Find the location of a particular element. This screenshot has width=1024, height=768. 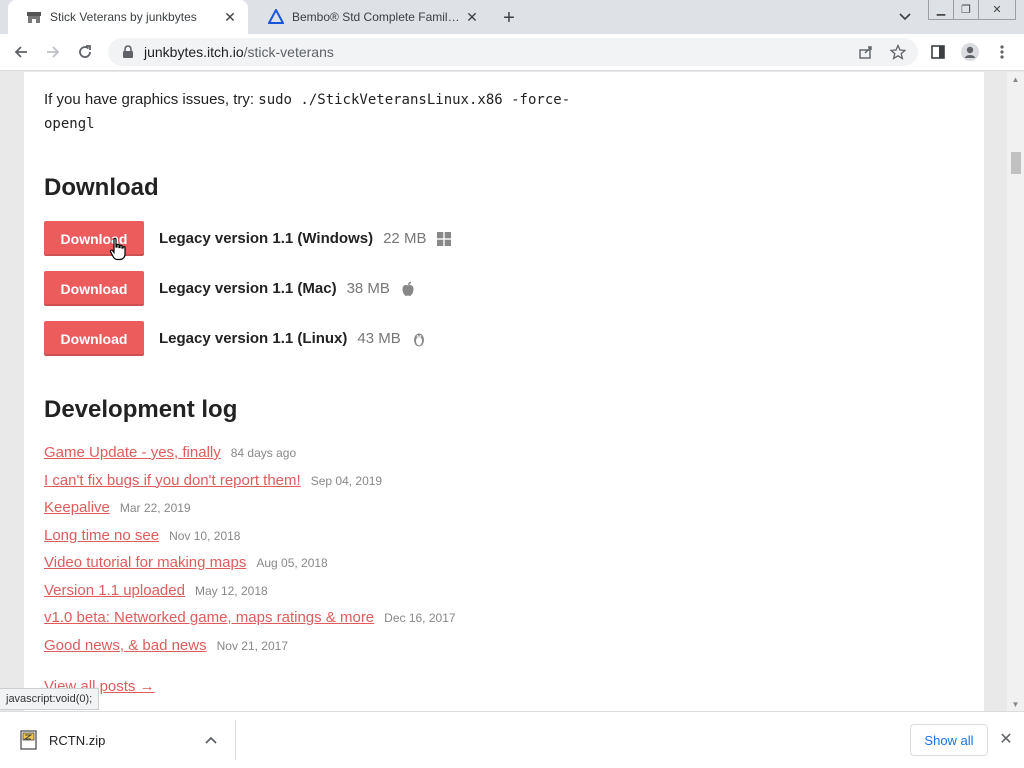

download-heading: Download is located at coordinates (101, 187).